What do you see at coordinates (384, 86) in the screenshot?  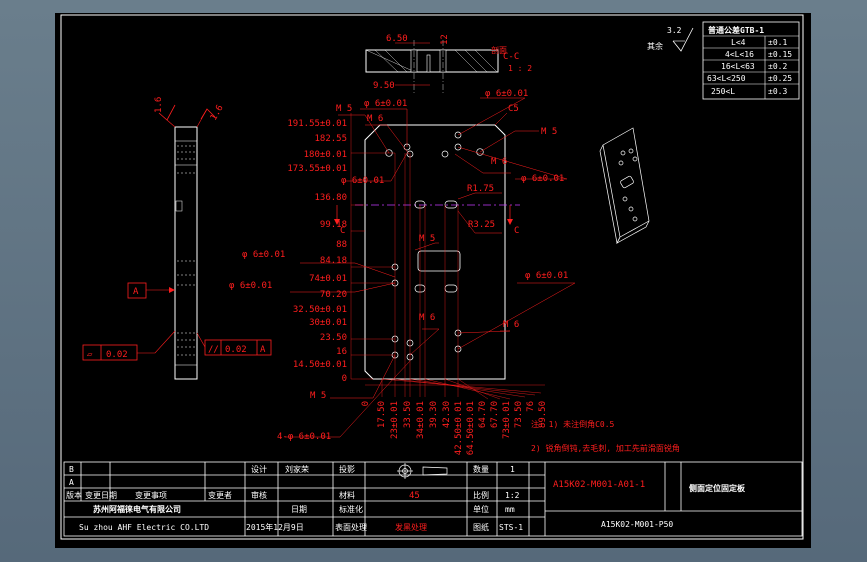 I see `section-dim-bottom: 9.50` at bounding box center [384, 86].